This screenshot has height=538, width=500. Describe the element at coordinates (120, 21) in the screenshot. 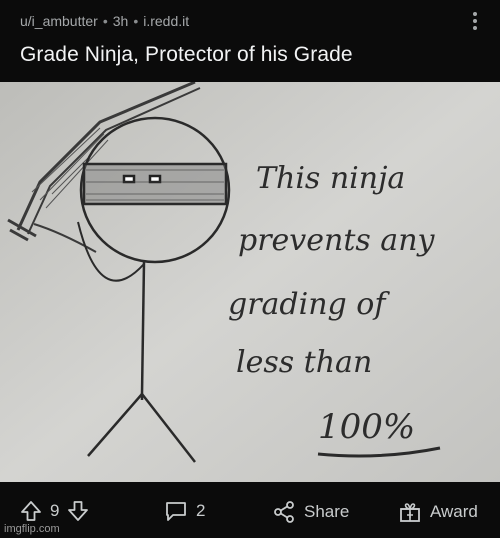

I see `post-time: 3h` at that location.